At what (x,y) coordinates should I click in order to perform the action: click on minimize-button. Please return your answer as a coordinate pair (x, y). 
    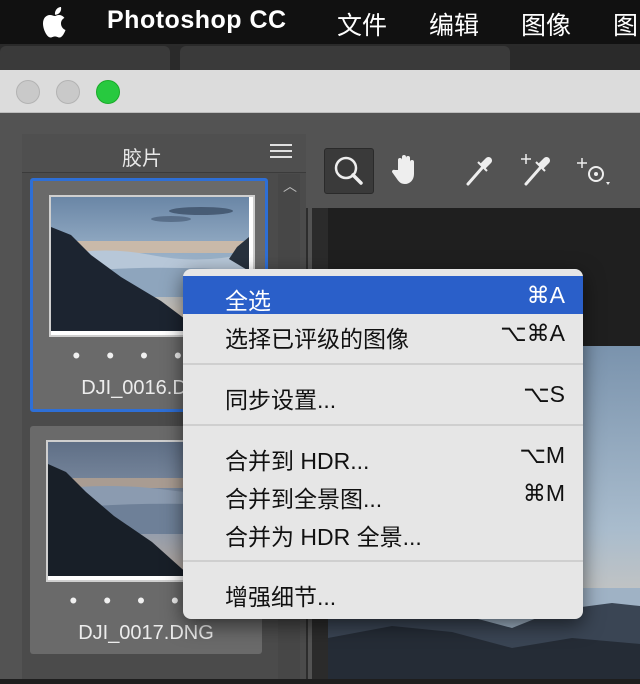
    Looking at the image, I should click on (68, 92).